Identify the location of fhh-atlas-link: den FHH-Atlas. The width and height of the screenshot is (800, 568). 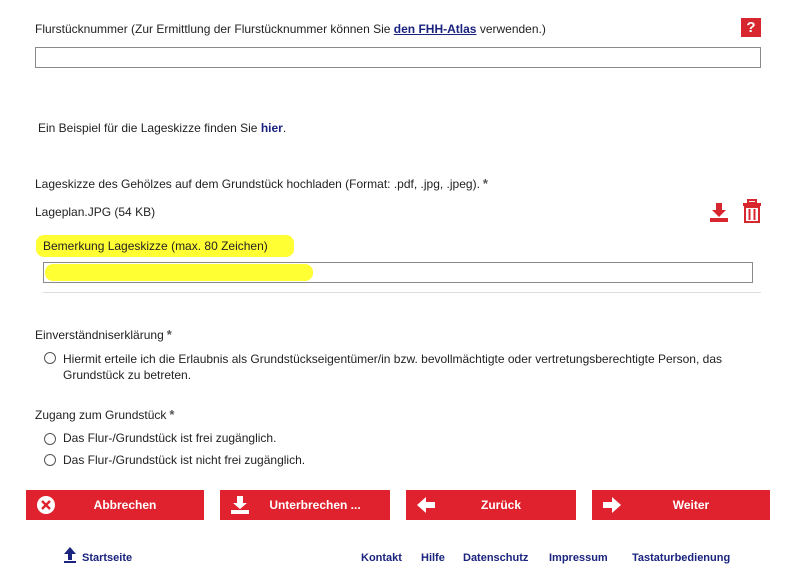
(435, 29).